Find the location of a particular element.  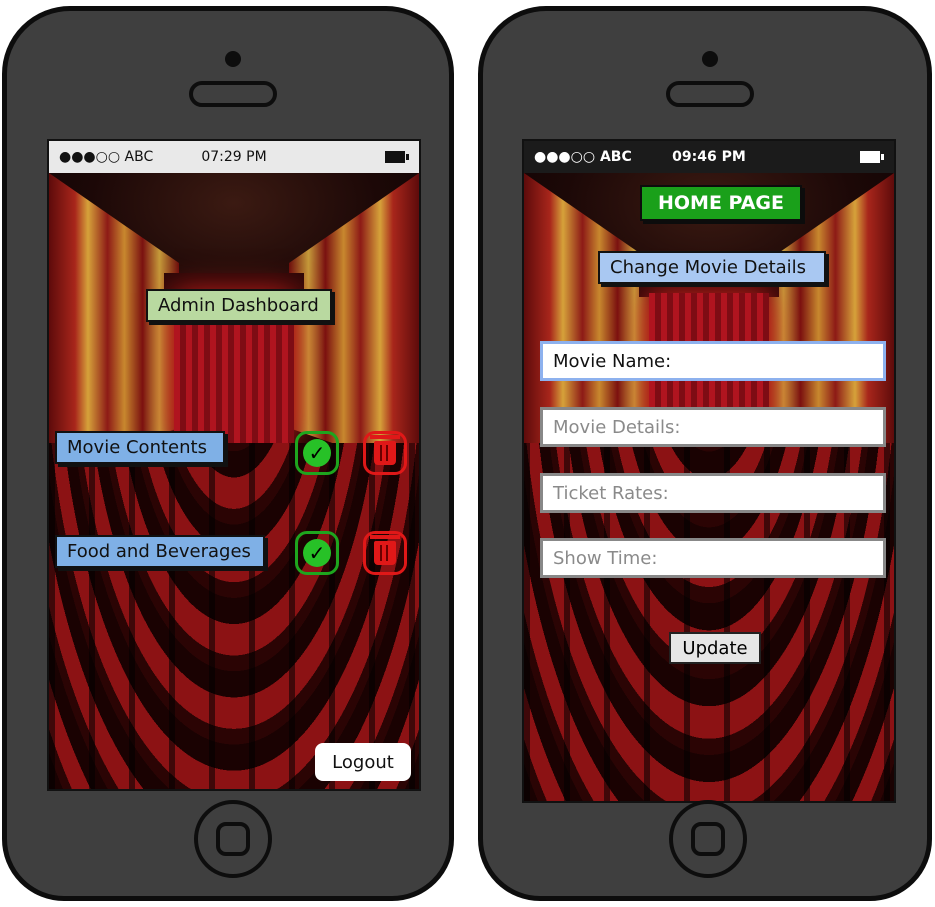

clock: 09:46 PM is located at coordinates (709, 157).